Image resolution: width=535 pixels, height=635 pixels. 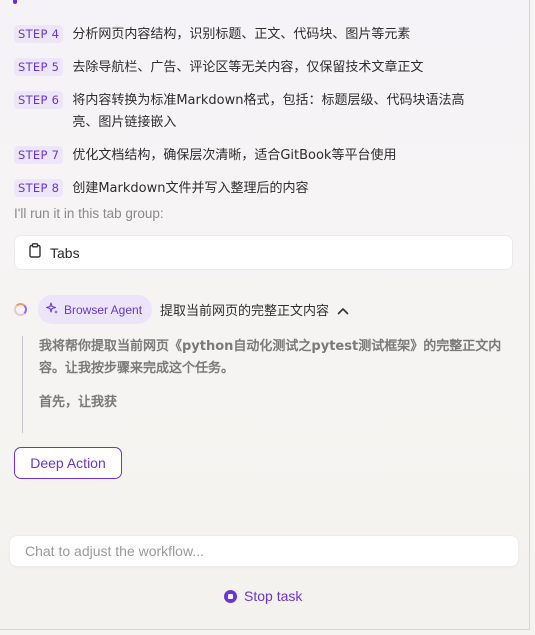 I want to click on agent-header: Browser Agent 提取当前网页的完整正文内容, so click(x=181, y=309).